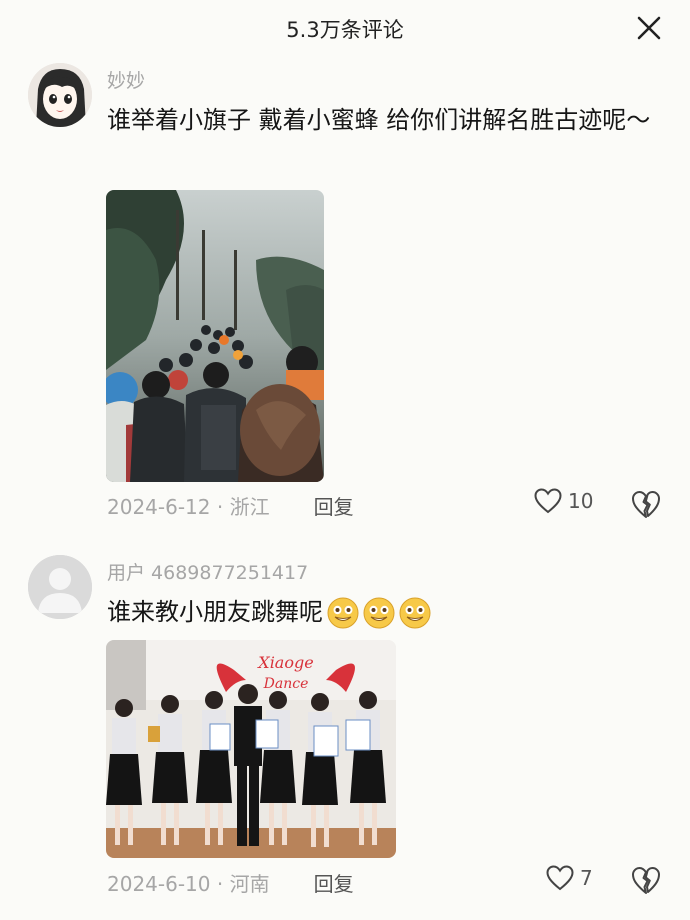 This screenshot has height=920, width=690. What do you see at coordinates (563, 501) in the screenshot?
I see `like-button: 10` at bounding box center [563, 501].